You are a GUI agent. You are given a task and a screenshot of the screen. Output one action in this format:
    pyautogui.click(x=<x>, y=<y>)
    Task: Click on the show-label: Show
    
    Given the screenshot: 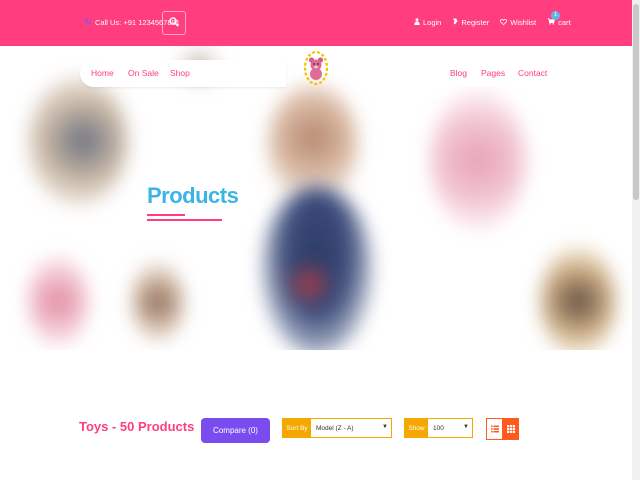 What is the action you would take?
    pyautogui.click(x=416, y=428)
    